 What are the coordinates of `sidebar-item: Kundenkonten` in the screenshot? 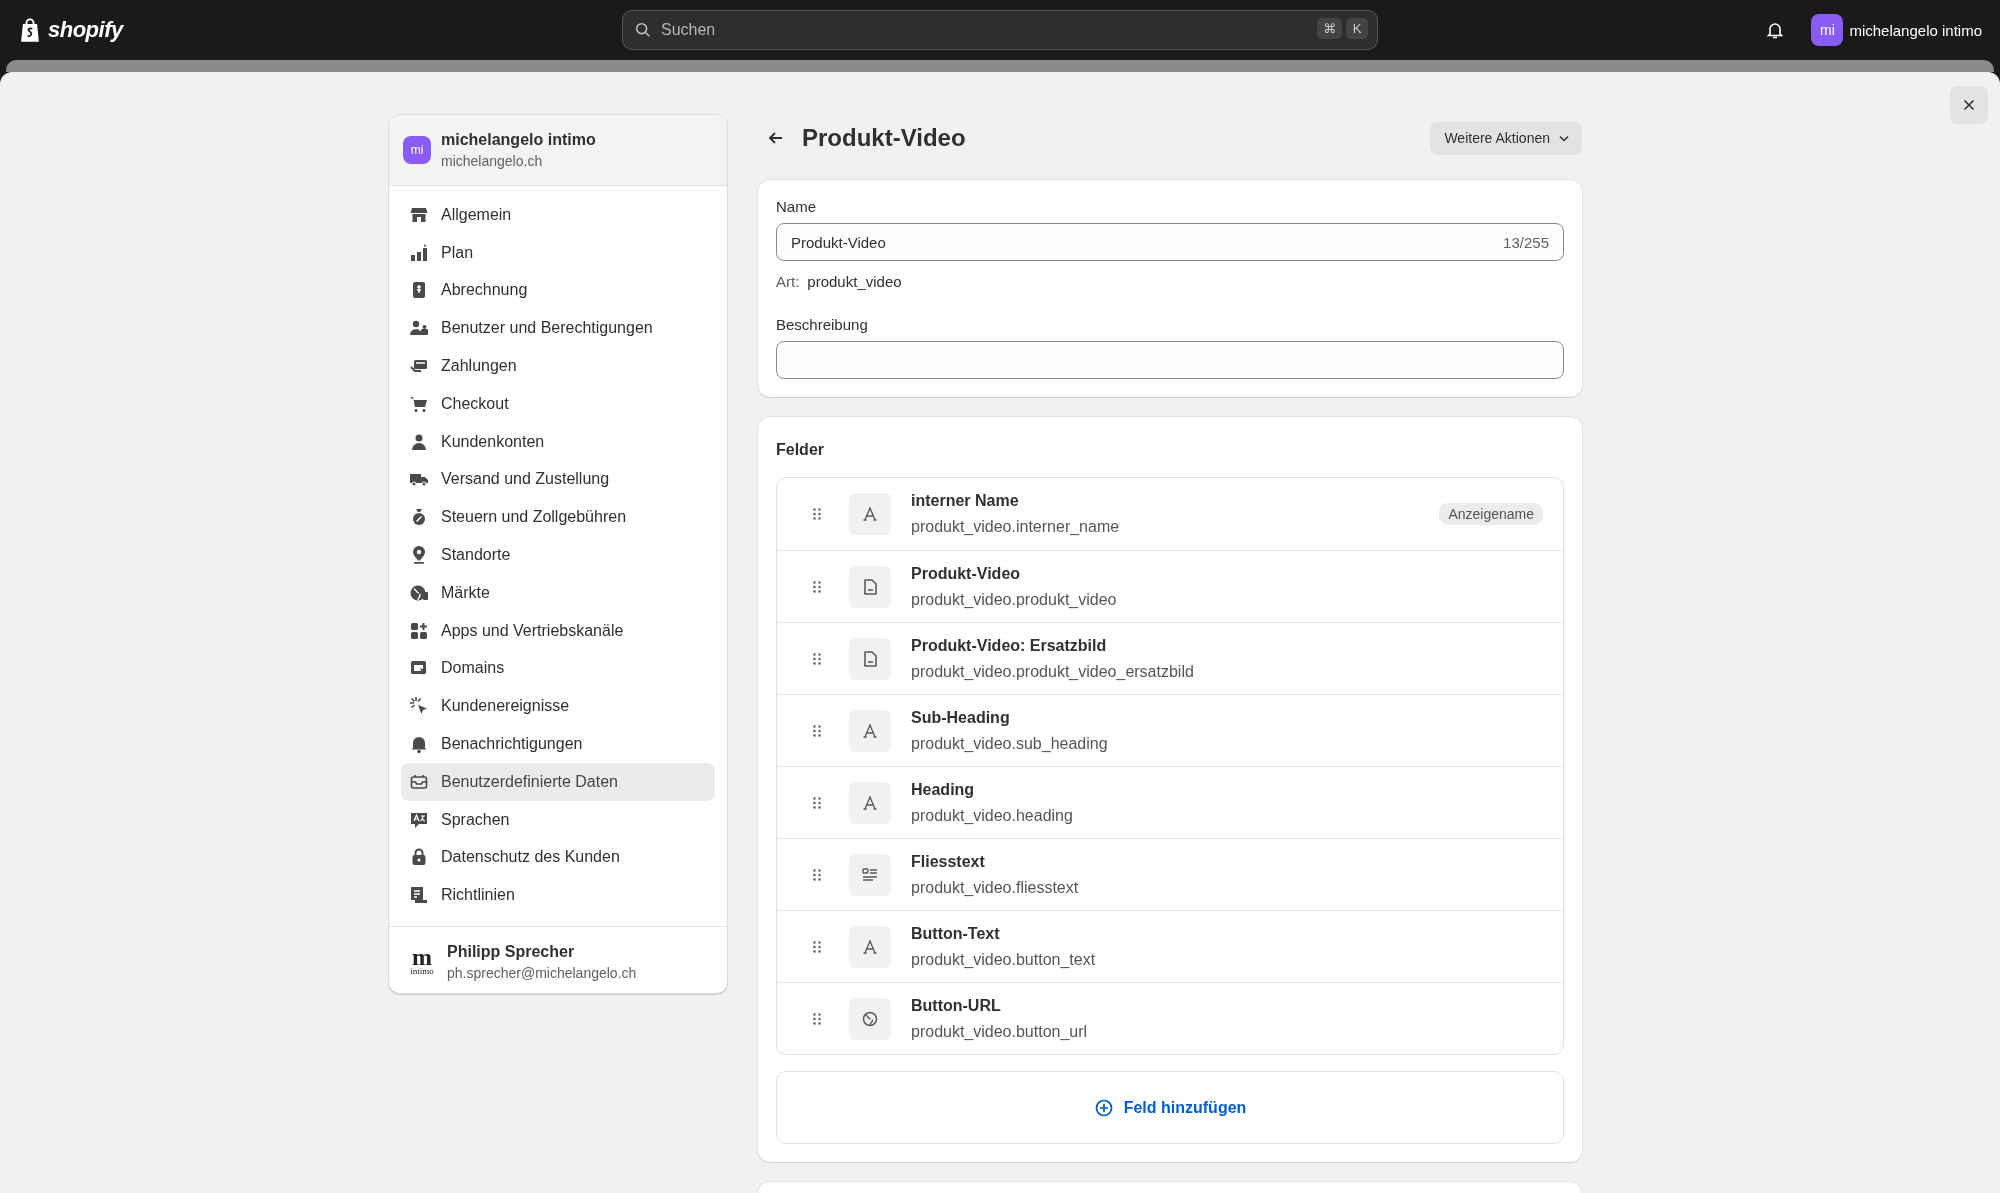 It's located at (558, 441).